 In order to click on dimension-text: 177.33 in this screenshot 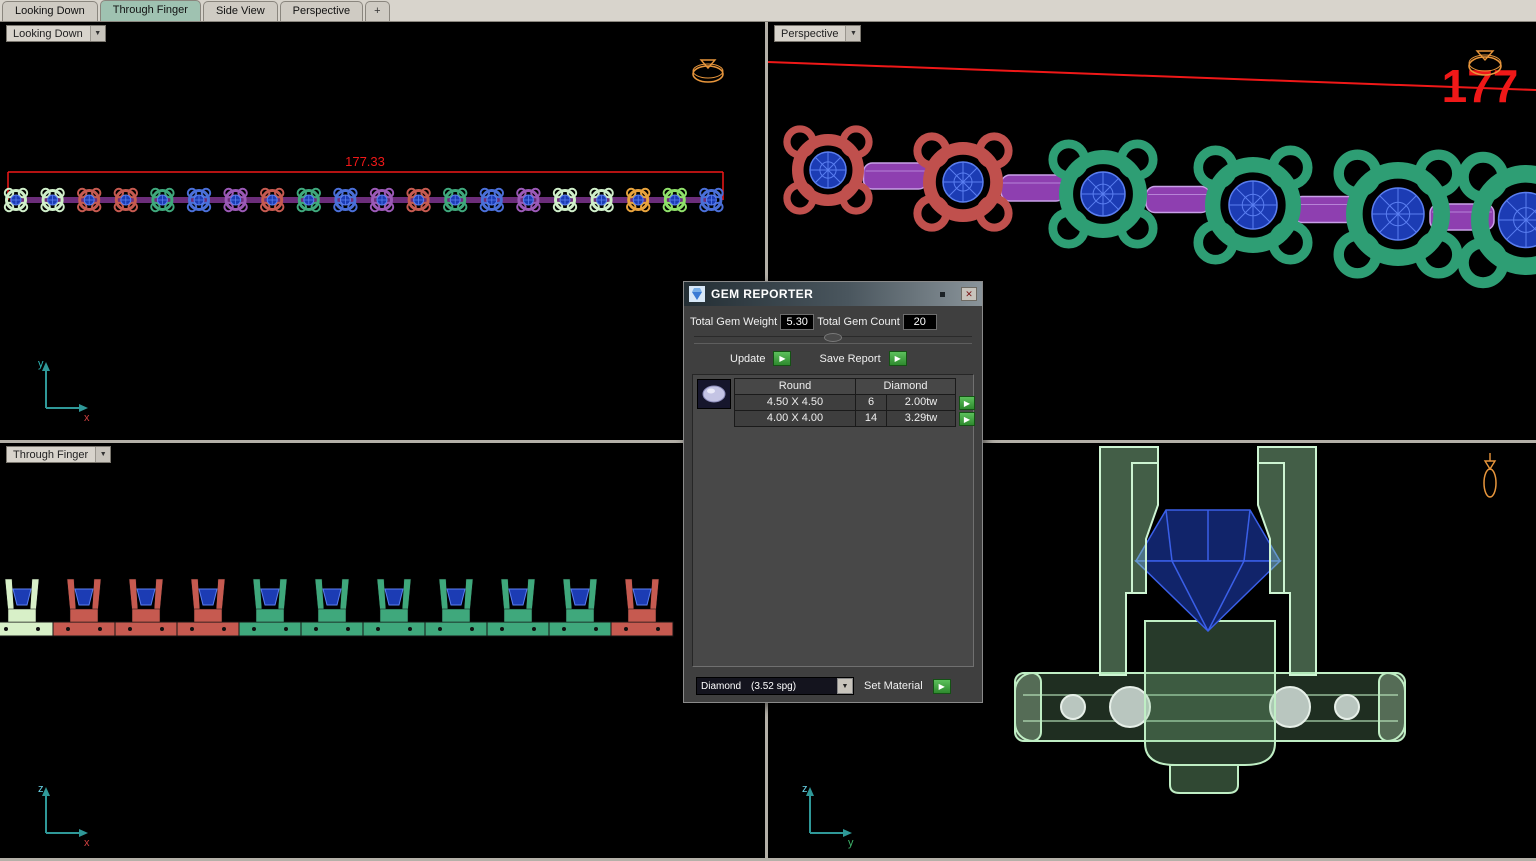, I will do `click(365, 161)`.